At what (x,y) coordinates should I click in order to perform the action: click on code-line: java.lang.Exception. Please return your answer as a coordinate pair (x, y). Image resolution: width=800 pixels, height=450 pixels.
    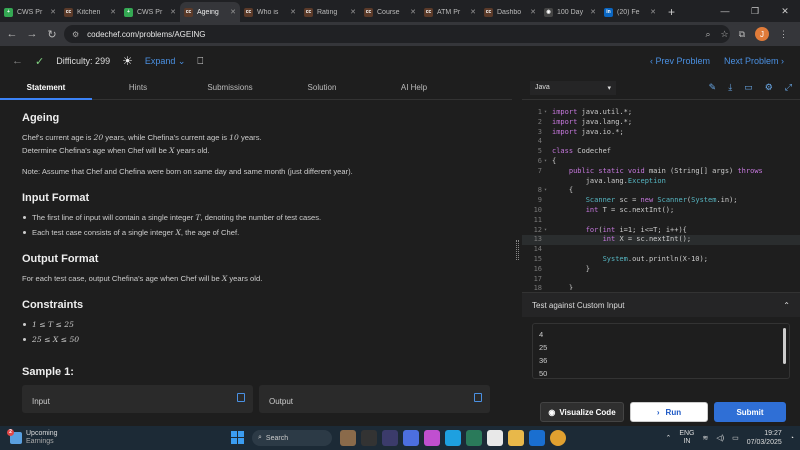
    Looking at the image, I should click on (661, 182).